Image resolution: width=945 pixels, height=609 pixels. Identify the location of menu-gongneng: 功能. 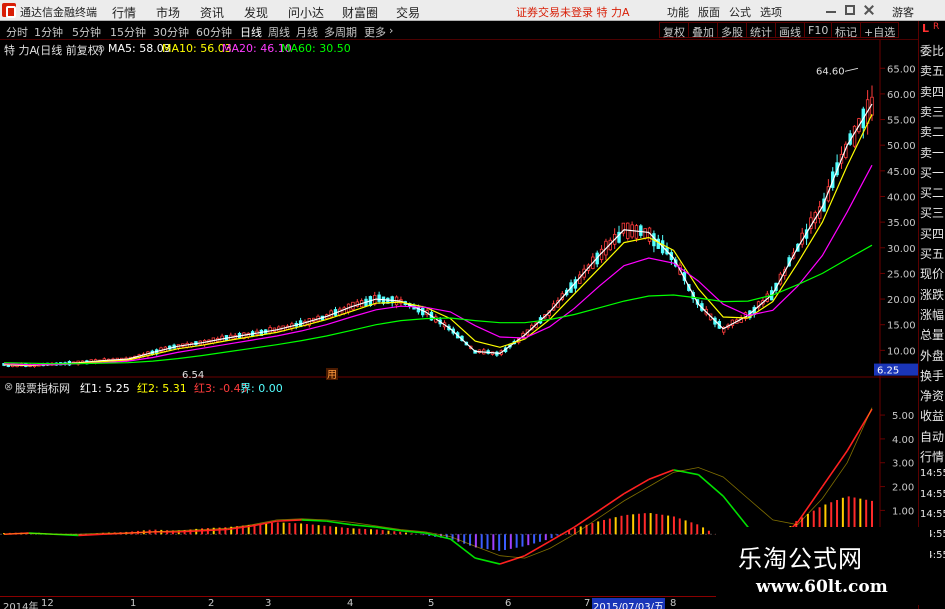
(678, 12).